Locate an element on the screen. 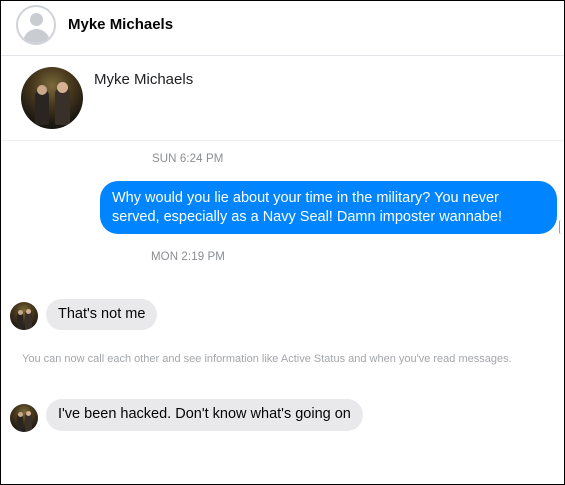 This screenshot has height=485, width=565. avatar-head-shape is located at coordinates (36, 19).